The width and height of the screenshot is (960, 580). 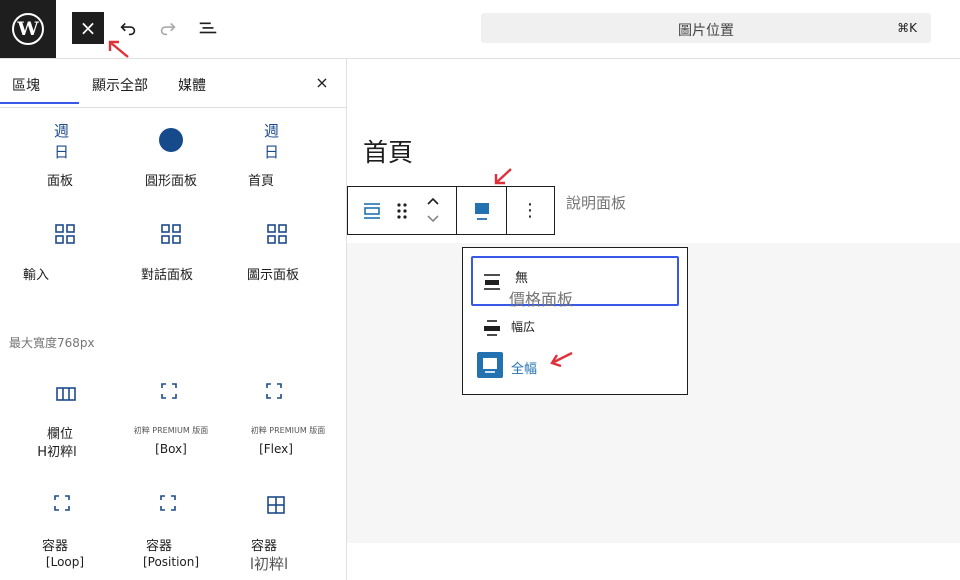 I want to click on option-label: 全幅, so click(x=524, y=369).